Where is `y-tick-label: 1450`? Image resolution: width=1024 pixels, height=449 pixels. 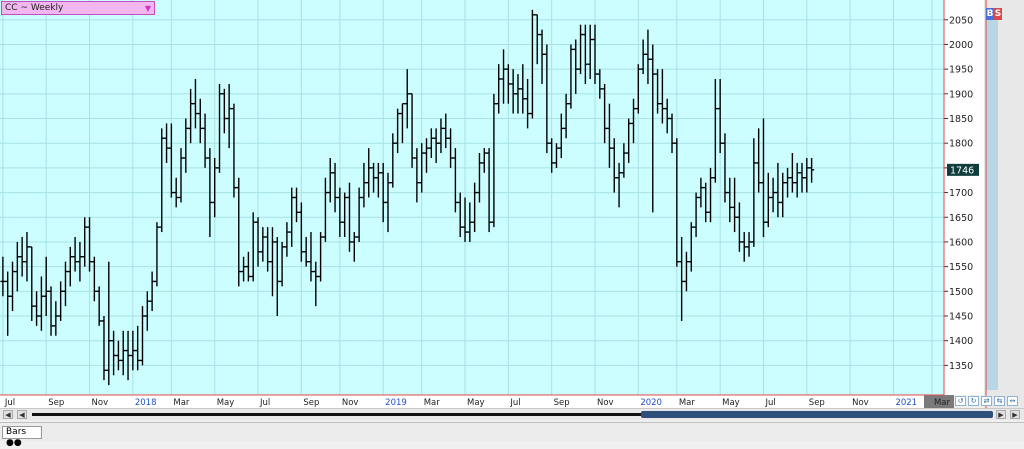 y-tick-label: 1450 is located at coordinates (961, 317).